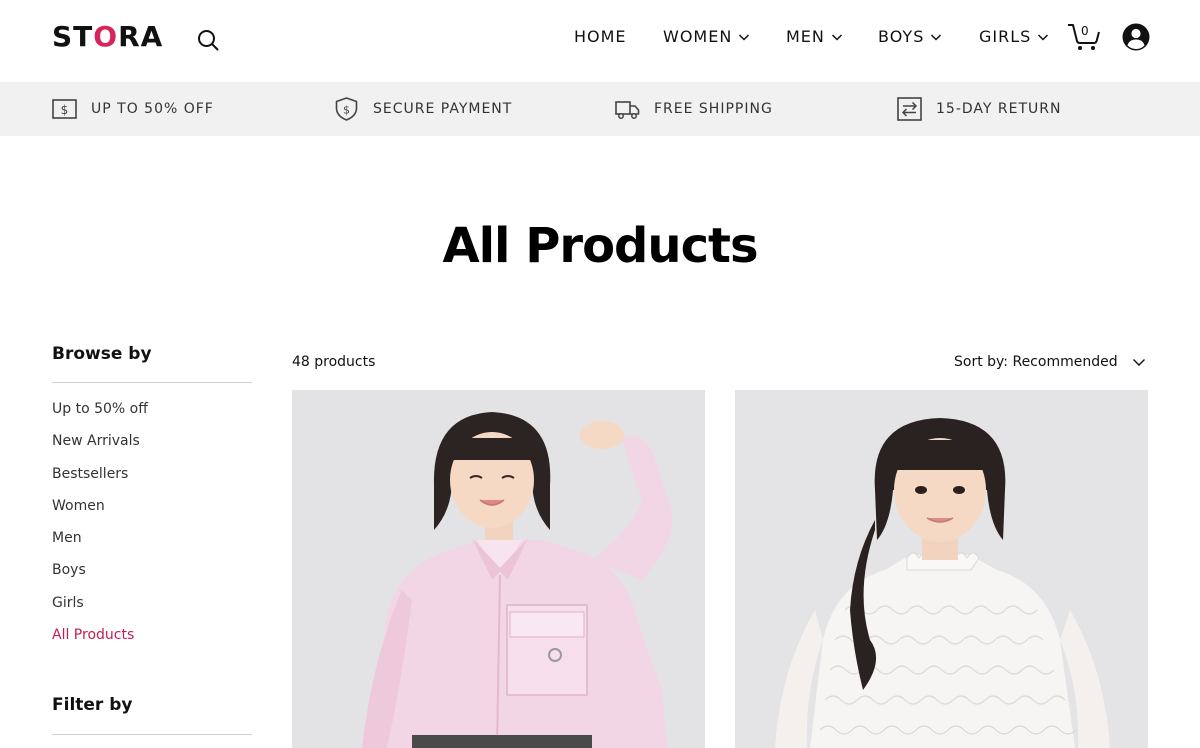 Image resolution: width=1200 pixels, height=748 pixels. Describe the element at coordinates (141, 36) in the screenshot. I see `logo-text-end: RA` at that location.